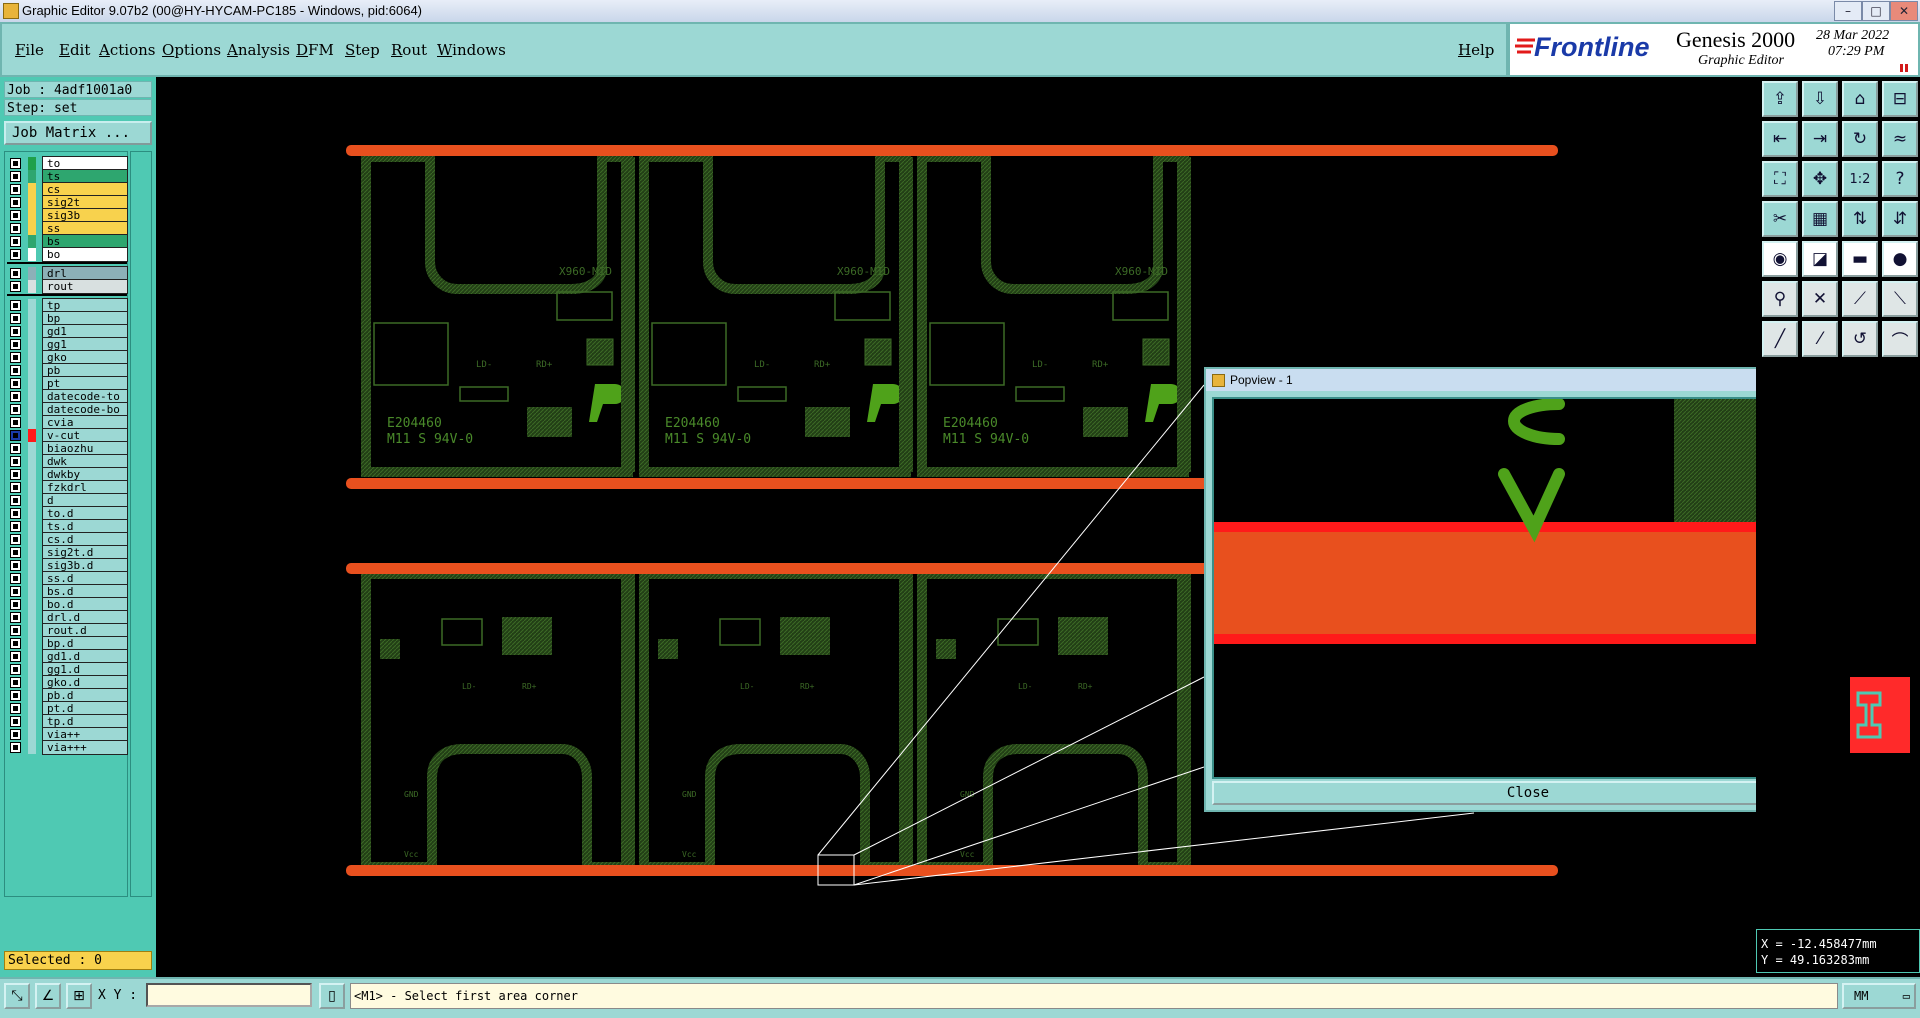  I want to click on step-repeat-preview, so click(1880, 715).